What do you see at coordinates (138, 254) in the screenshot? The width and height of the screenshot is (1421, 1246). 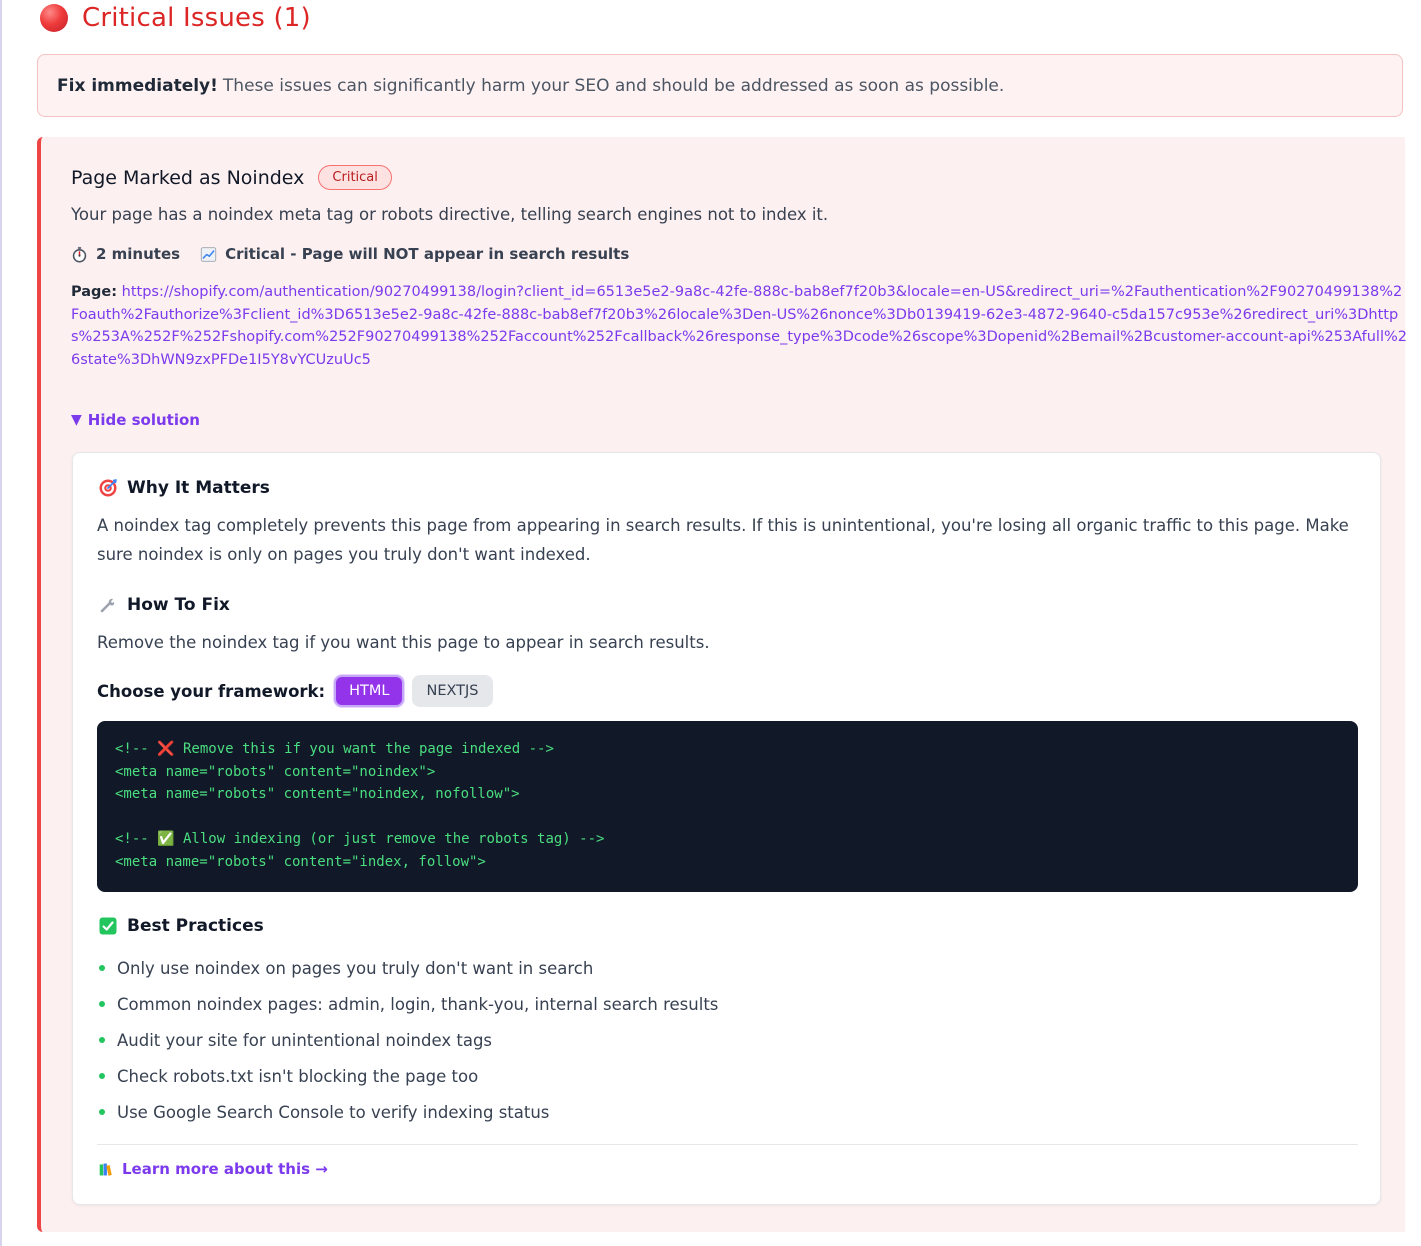 I see `time-text: 2 minutes` at bounding box center [138, 254].